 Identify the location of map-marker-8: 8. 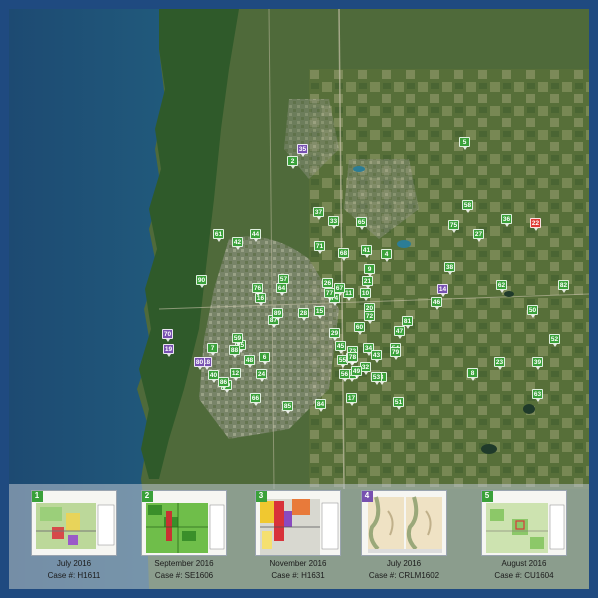
(472, 374).